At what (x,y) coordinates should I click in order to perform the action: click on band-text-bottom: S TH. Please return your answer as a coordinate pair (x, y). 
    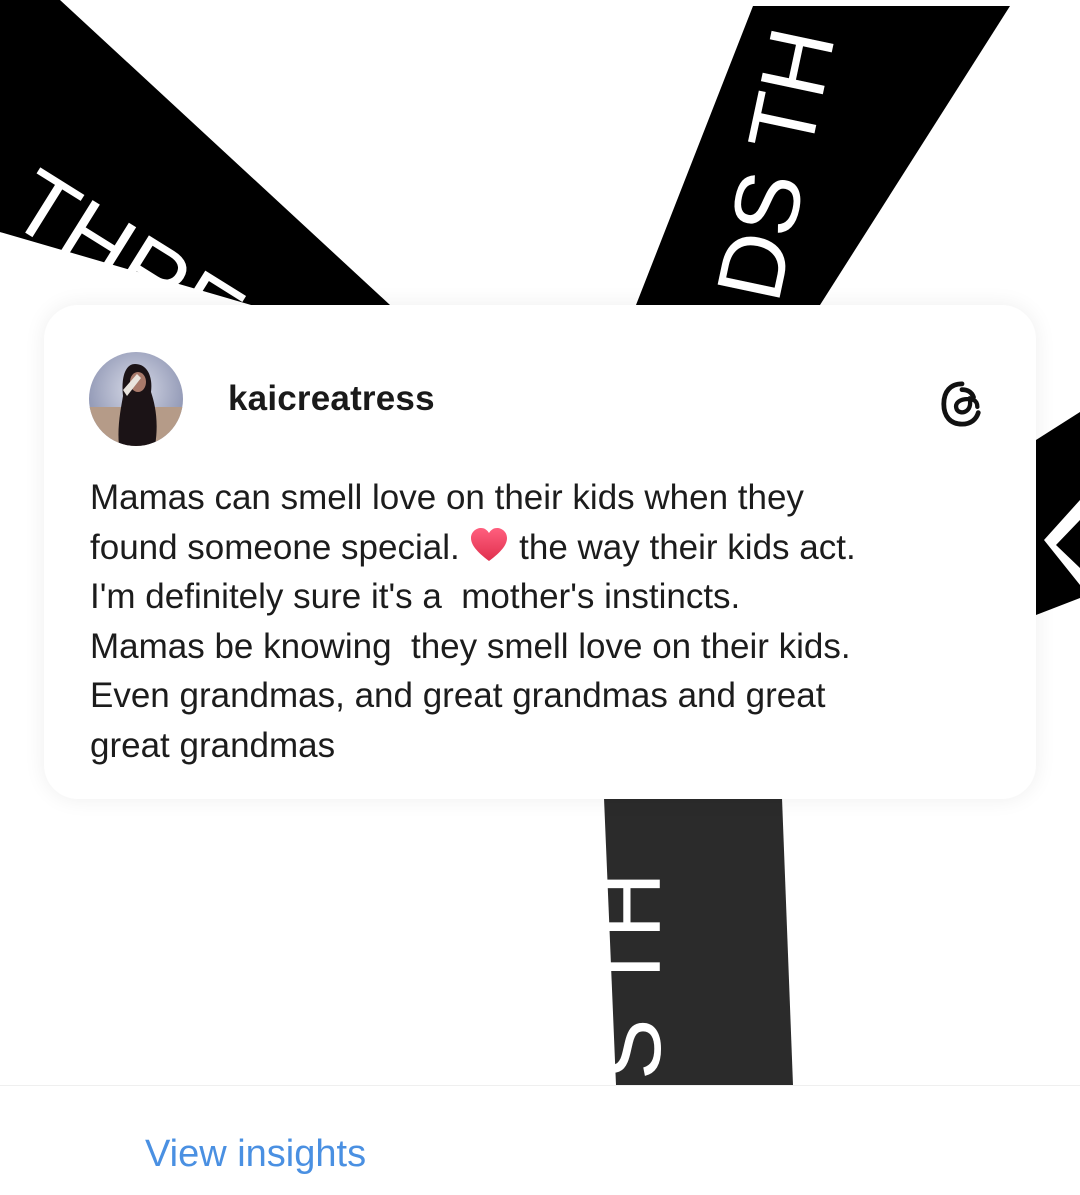
    Looking at the image, I should click on (629, 976).